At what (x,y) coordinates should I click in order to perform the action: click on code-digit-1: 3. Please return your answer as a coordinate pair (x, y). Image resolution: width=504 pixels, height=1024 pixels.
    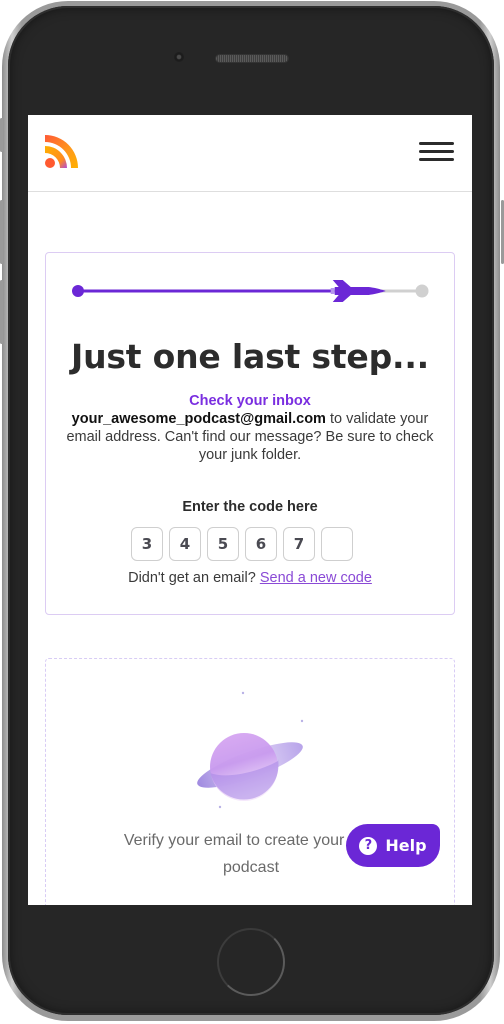
    Looking at the image, I should click on (147, 544).